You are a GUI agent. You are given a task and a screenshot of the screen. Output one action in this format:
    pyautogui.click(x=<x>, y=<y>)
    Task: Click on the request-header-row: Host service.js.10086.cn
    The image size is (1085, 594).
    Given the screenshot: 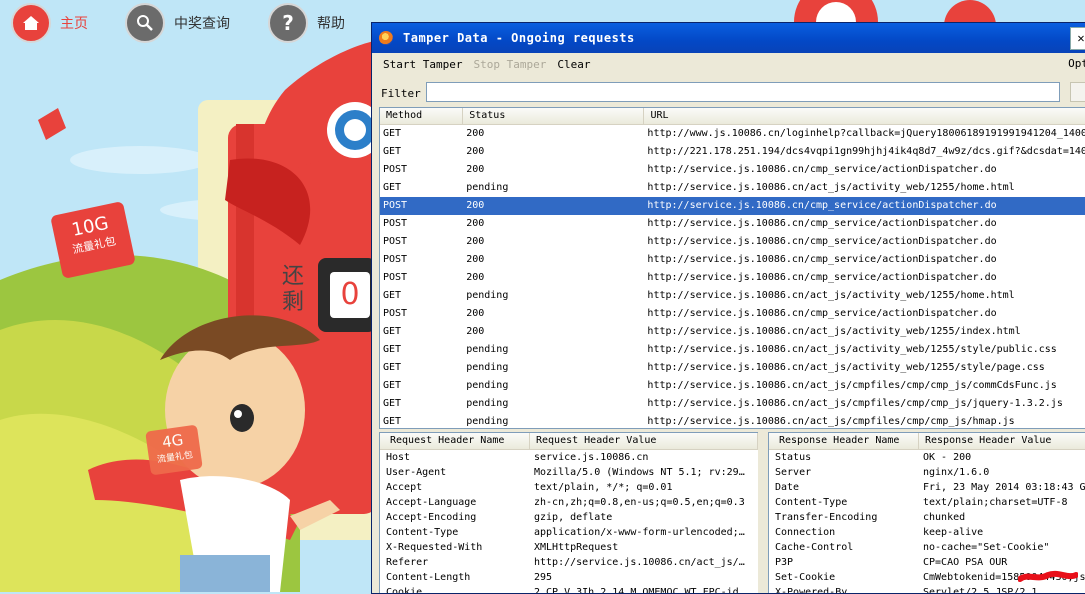 What is the action you would take?
    pyautogui.click(x=569, y=457)
    